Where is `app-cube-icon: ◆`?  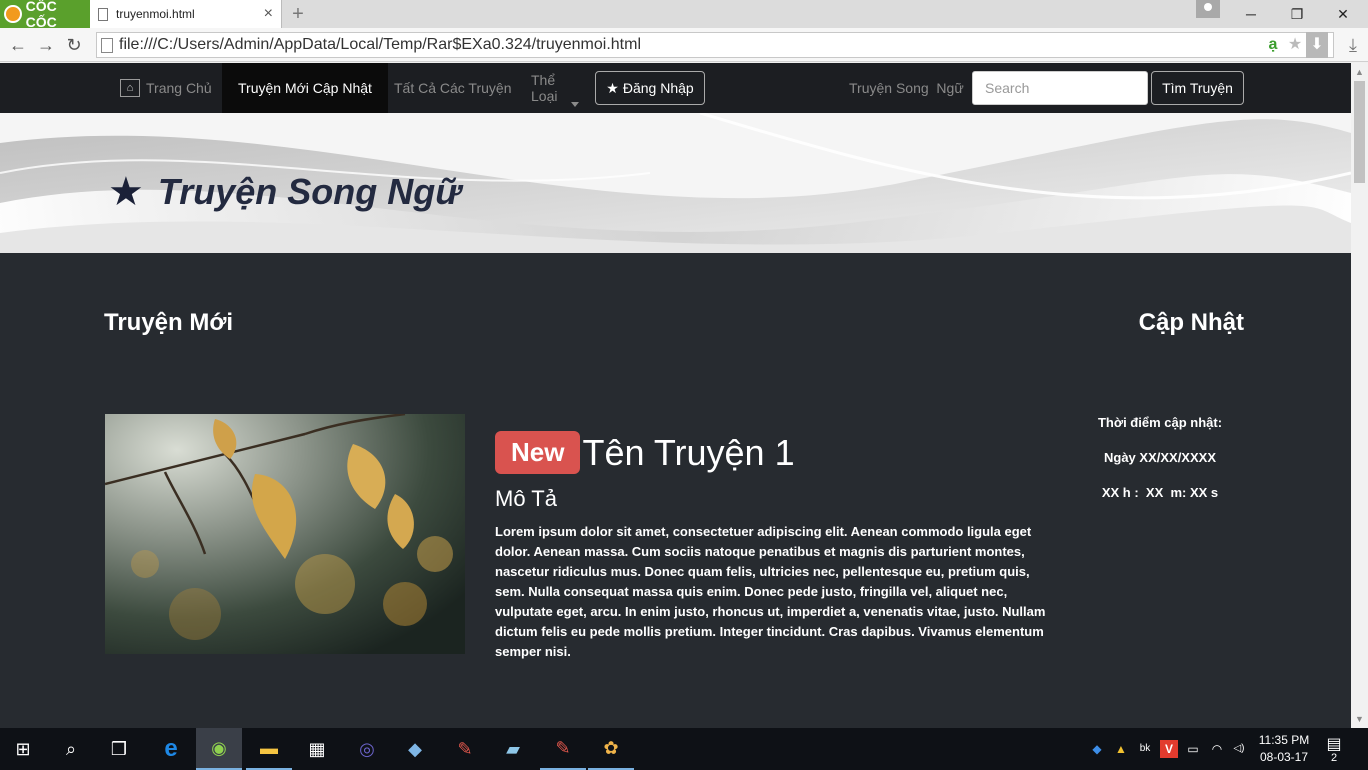 app-cube-icon: ◆ is located at coordinates (415, 749).